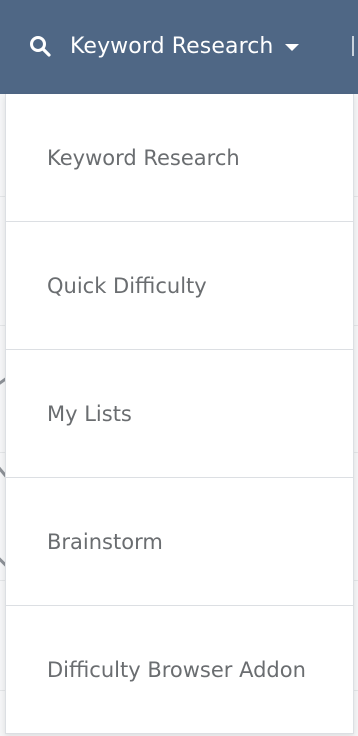  I want to click on menu-item-label: Quick Difficulty, so click(127, 285).